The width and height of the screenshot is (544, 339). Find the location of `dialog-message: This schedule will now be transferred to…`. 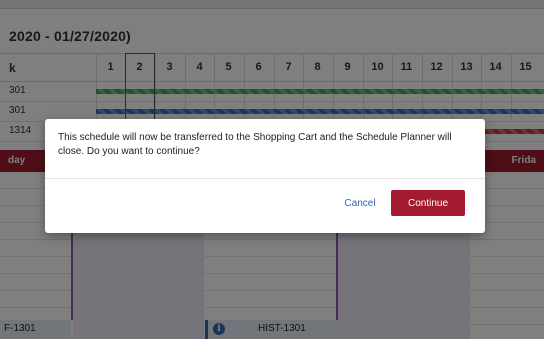

dialog-message: This schedule will now be transferred to… is located at coordinates (255, 144).